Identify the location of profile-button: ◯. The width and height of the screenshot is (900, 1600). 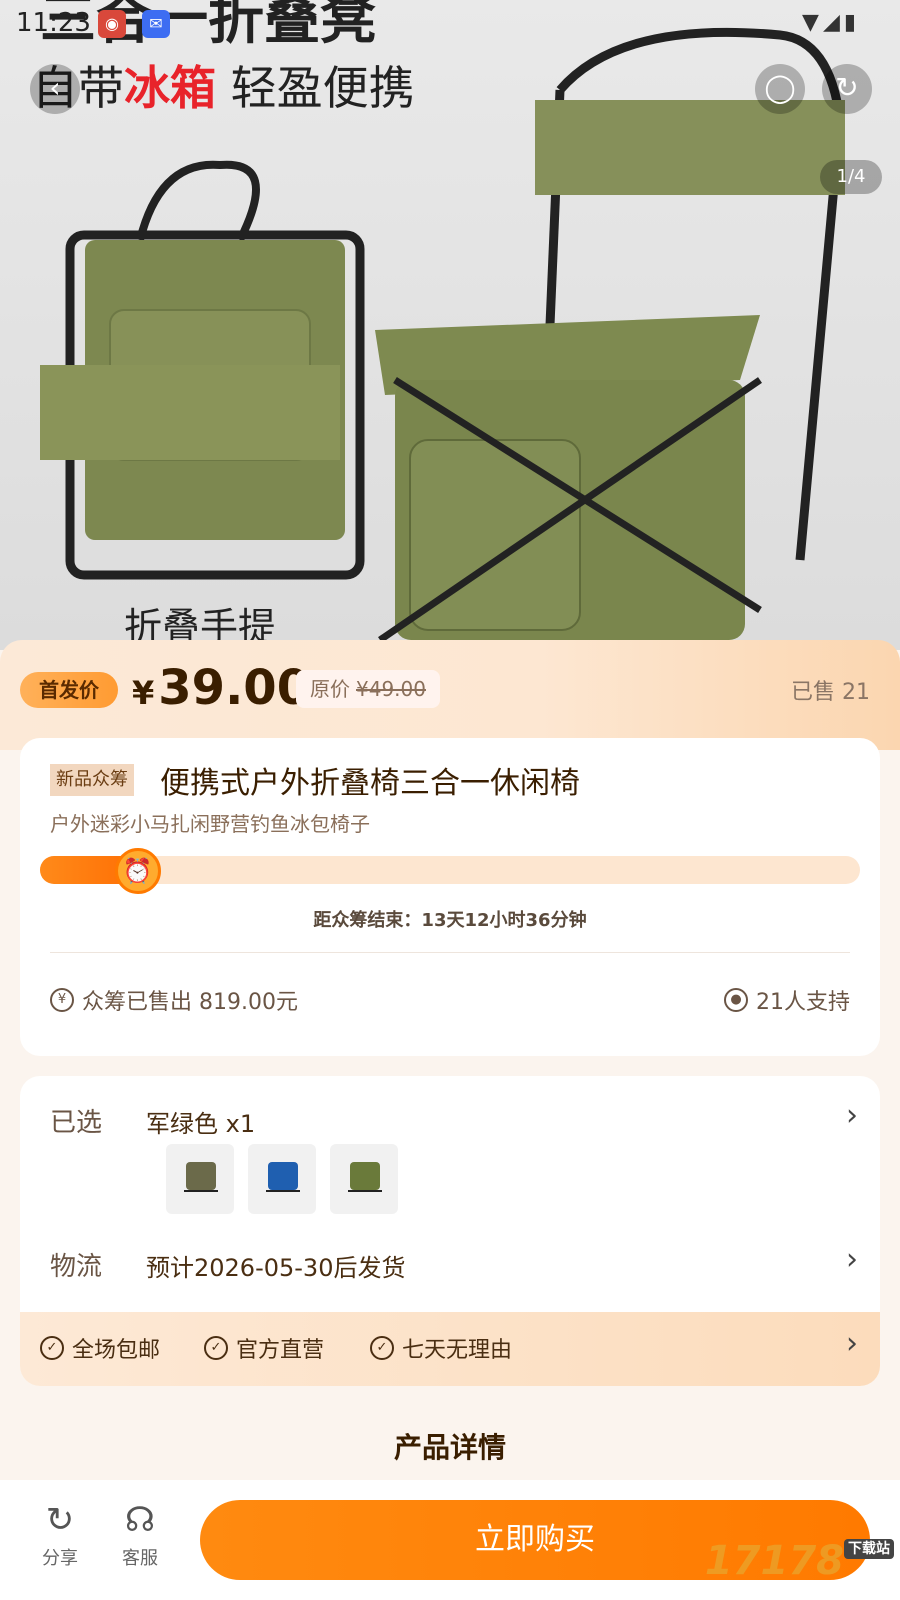
(780, 89).